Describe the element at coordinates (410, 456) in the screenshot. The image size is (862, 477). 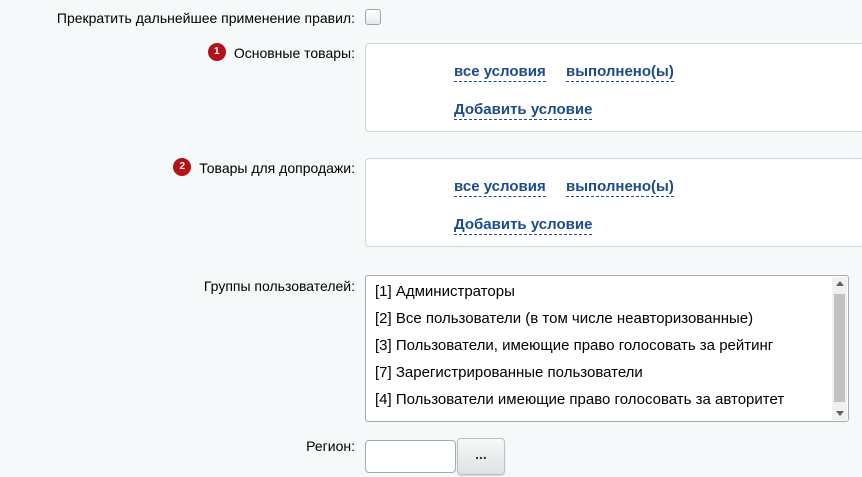
I see `region-input` at that location.